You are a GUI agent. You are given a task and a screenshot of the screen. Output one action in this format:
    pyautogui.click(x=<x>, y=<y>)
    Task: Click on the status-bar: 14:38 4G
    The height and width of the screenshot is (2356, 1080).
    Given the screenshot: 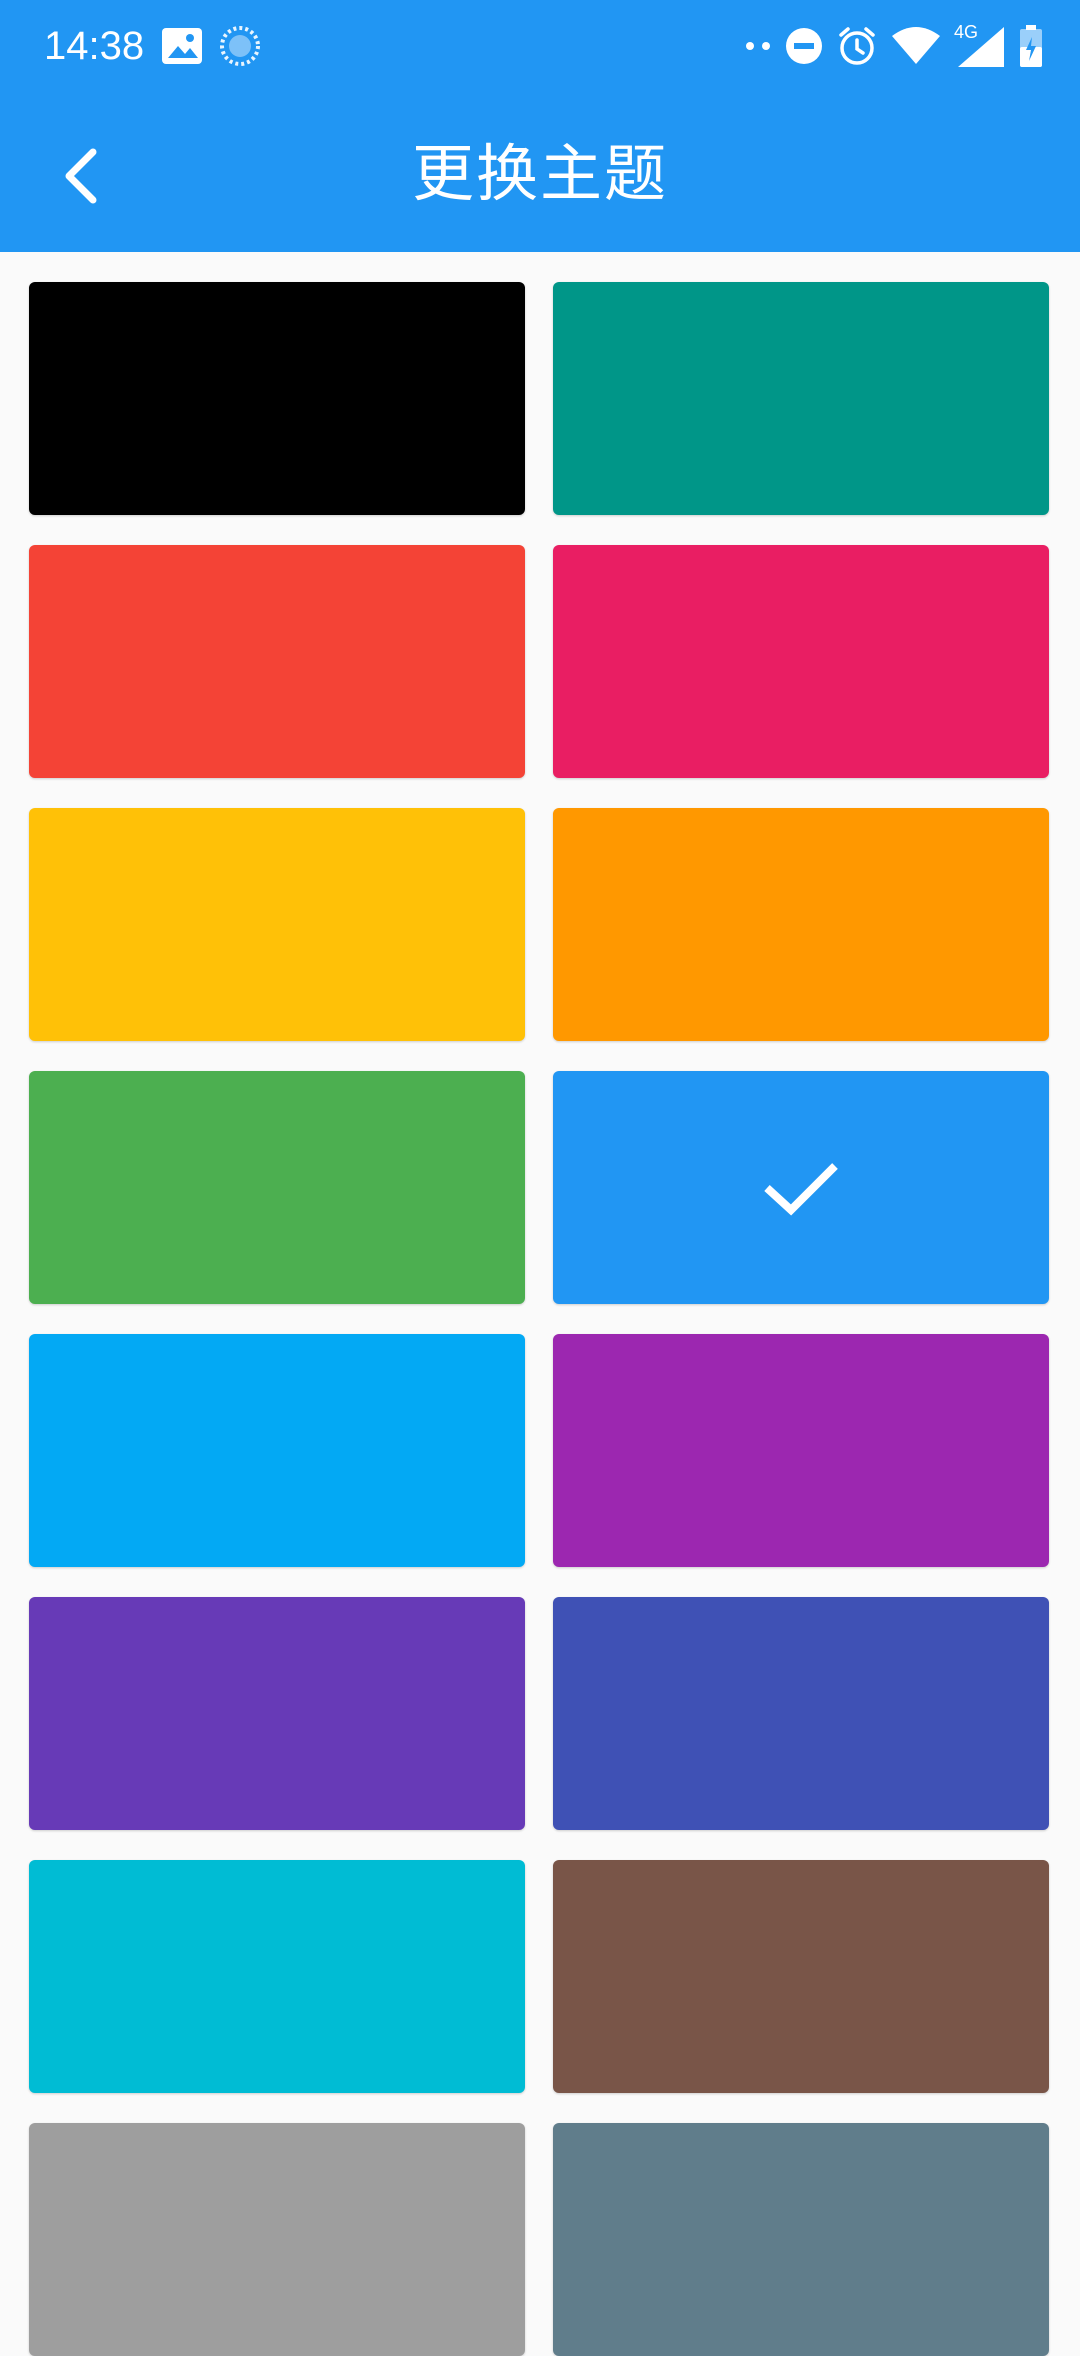 What is the action you would take?
    pyautogui.click(x=540, y=46)
    